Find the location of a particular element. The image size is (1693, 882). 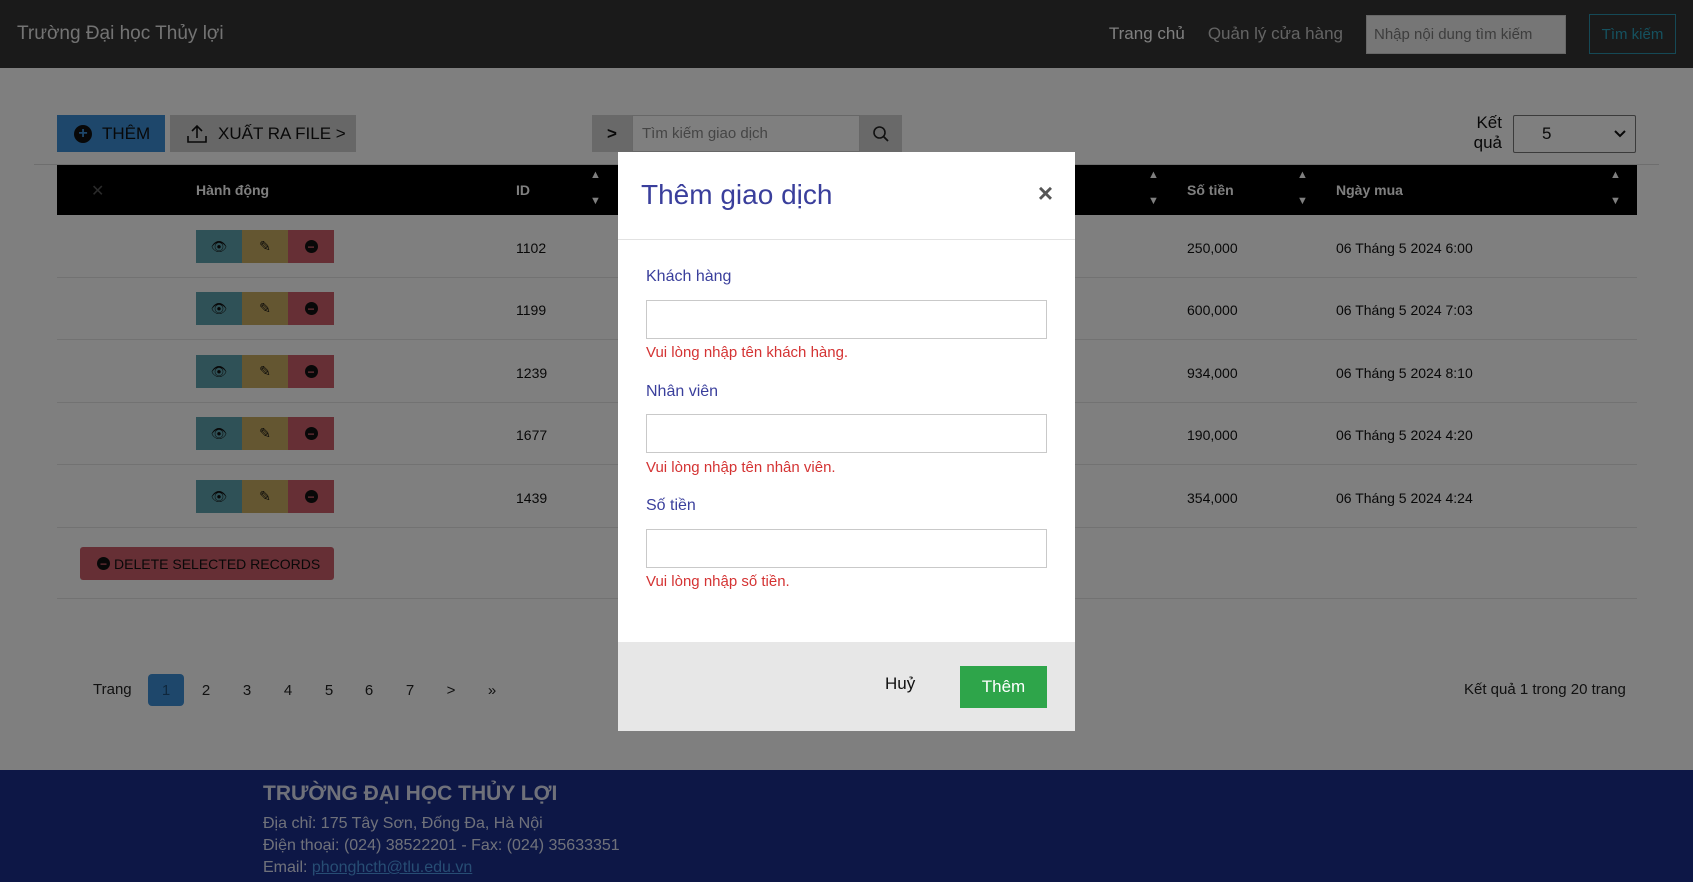

customer-input is located at coordinates (846, 319).